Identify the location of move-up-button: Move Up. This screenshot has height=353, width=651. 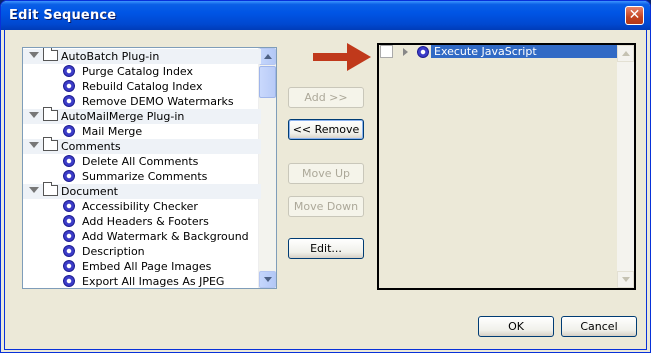
(326, 173).